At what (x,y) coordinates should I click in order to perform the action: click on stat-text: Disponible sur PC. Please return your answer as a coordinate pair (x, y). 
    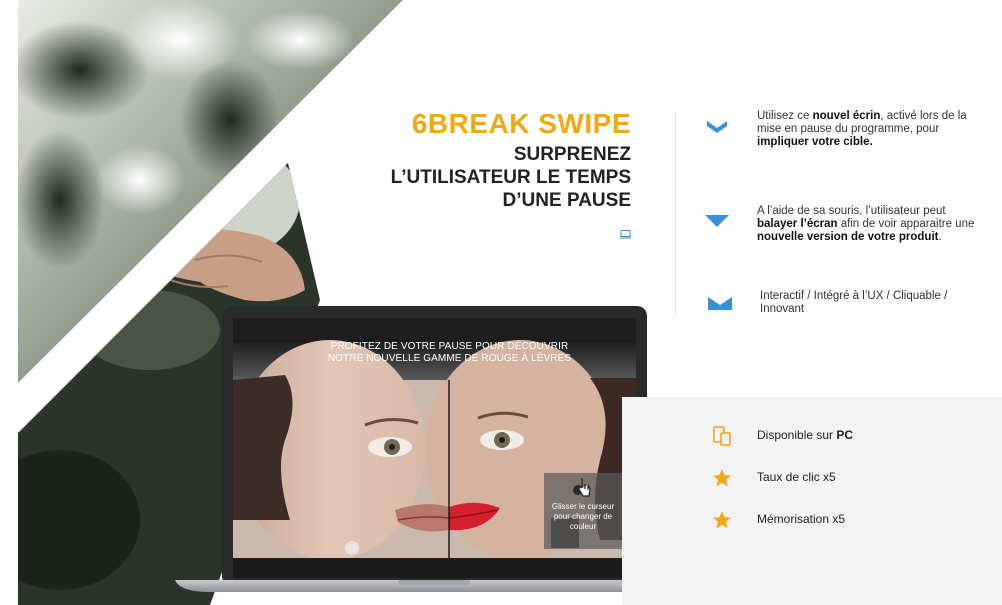
    Looking at the image, I should click on (805, 435).